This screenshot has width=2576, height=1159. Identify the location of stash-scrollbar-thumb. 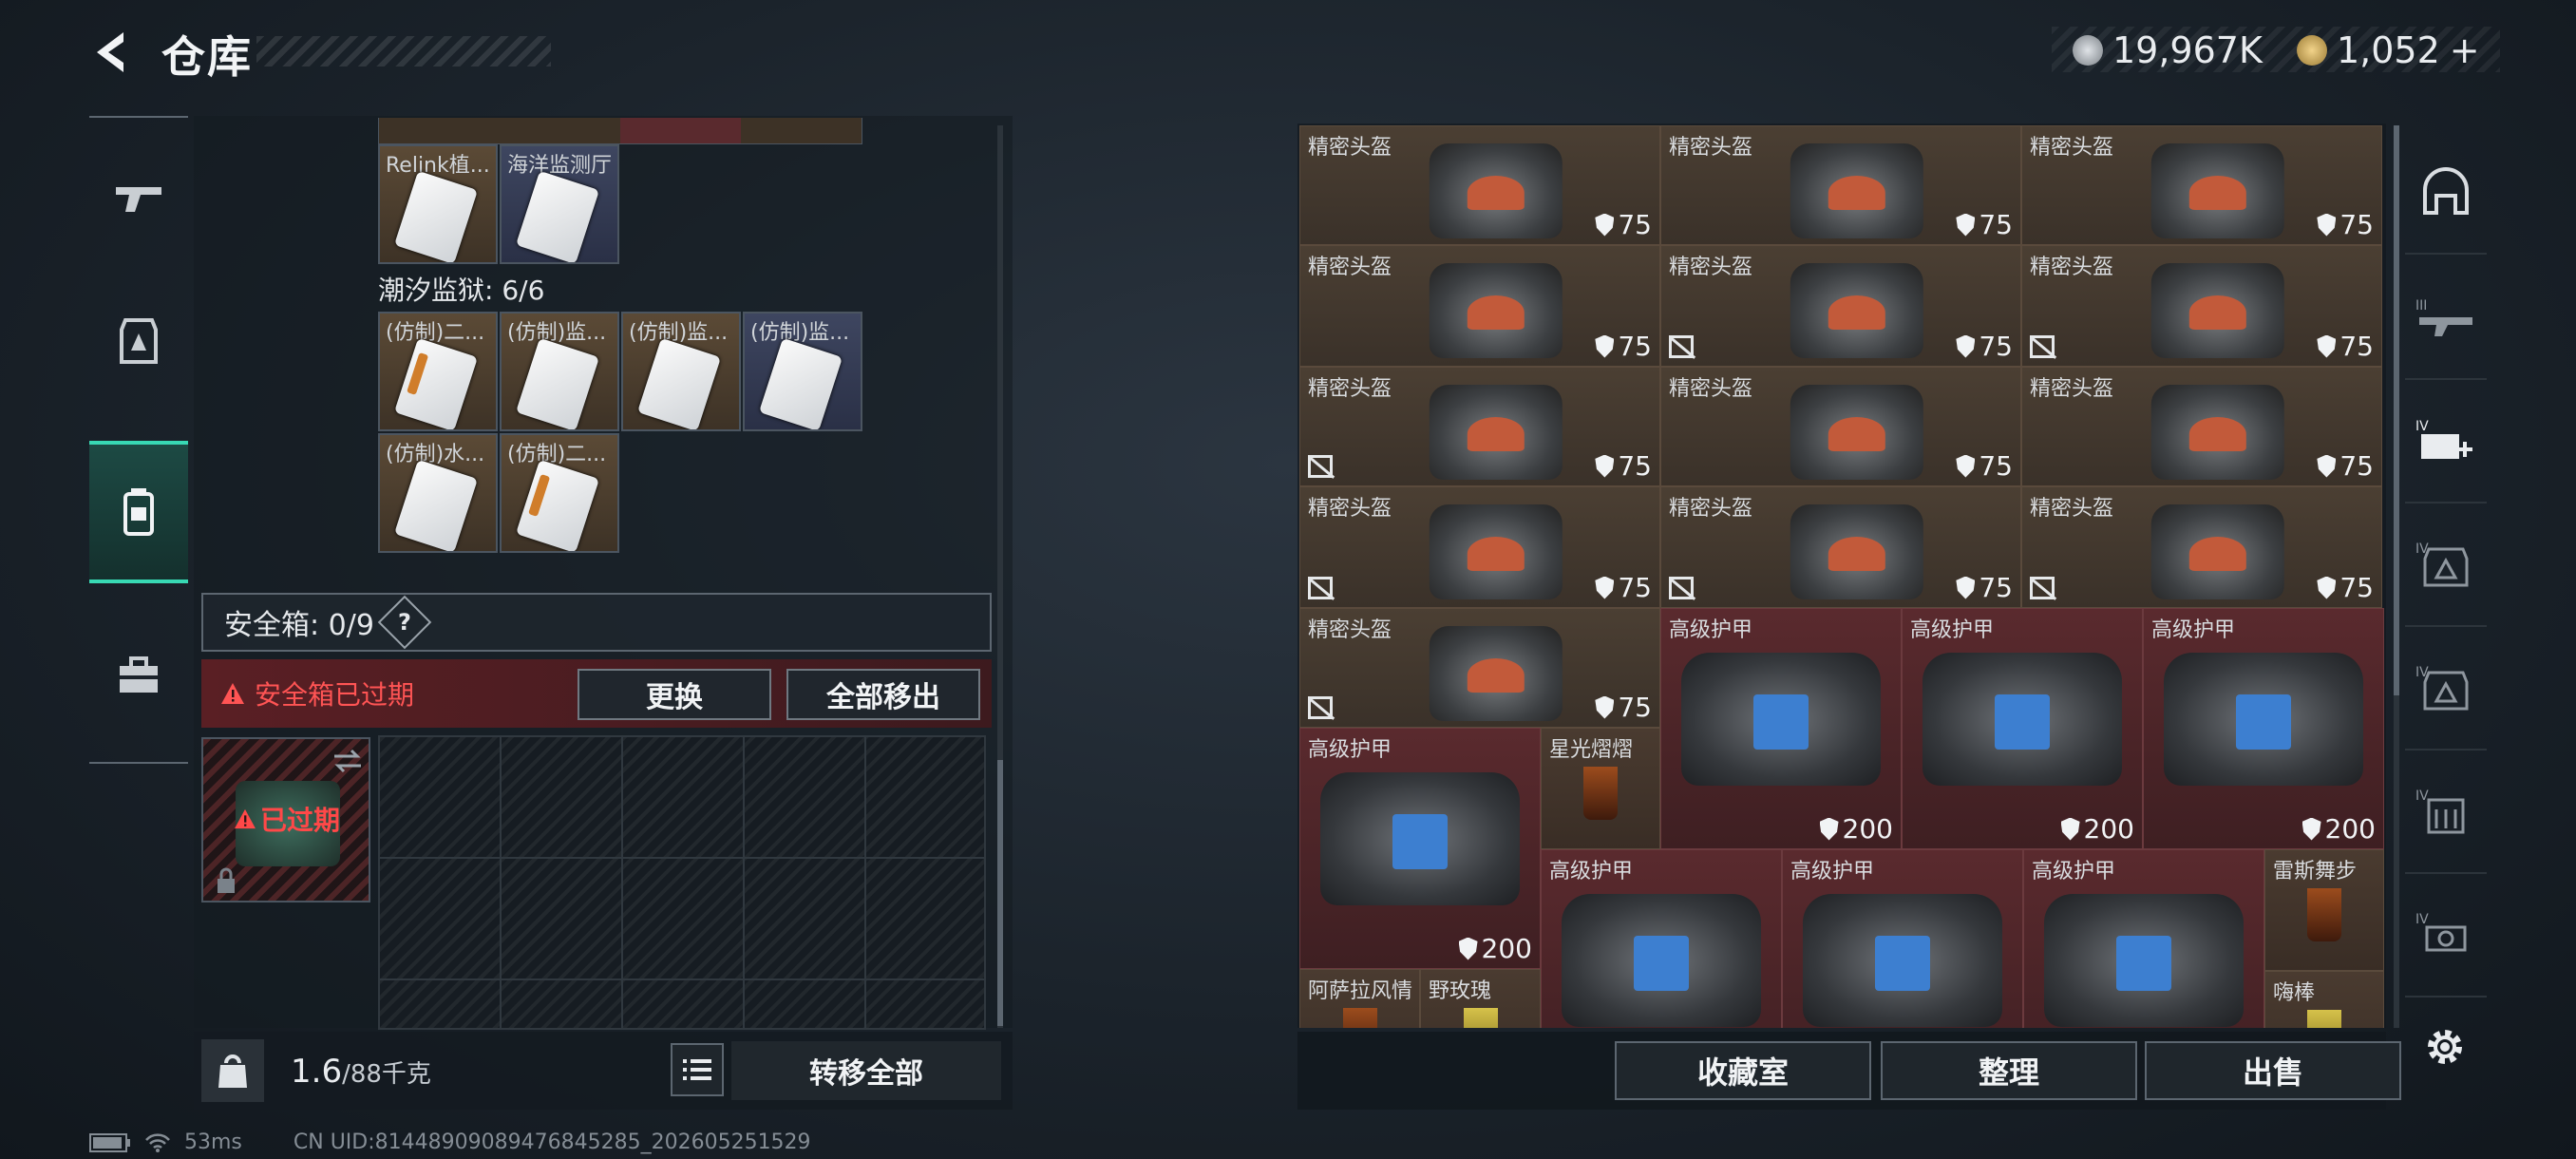
(1000, 893).